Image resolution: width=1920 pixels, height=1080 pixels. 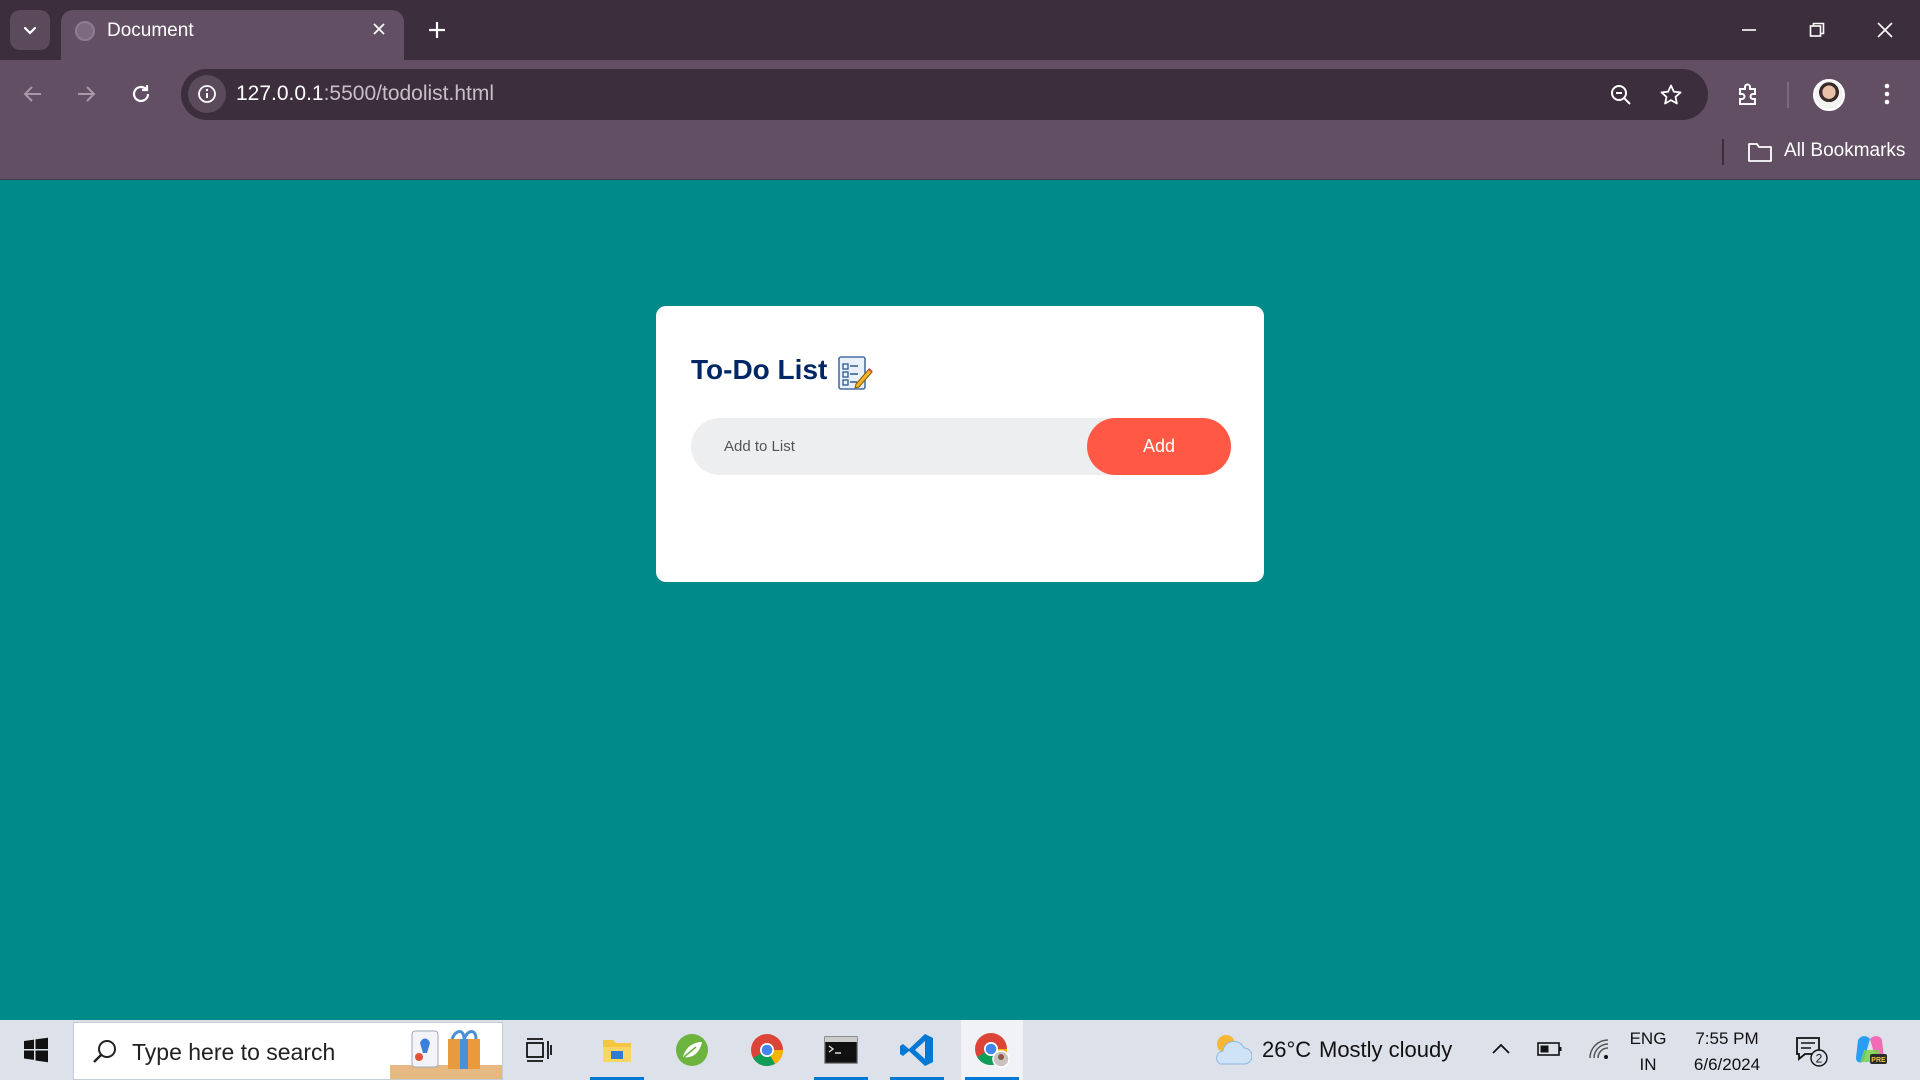 I want to click on arrow-right-icon, so click(x=87, y=94).